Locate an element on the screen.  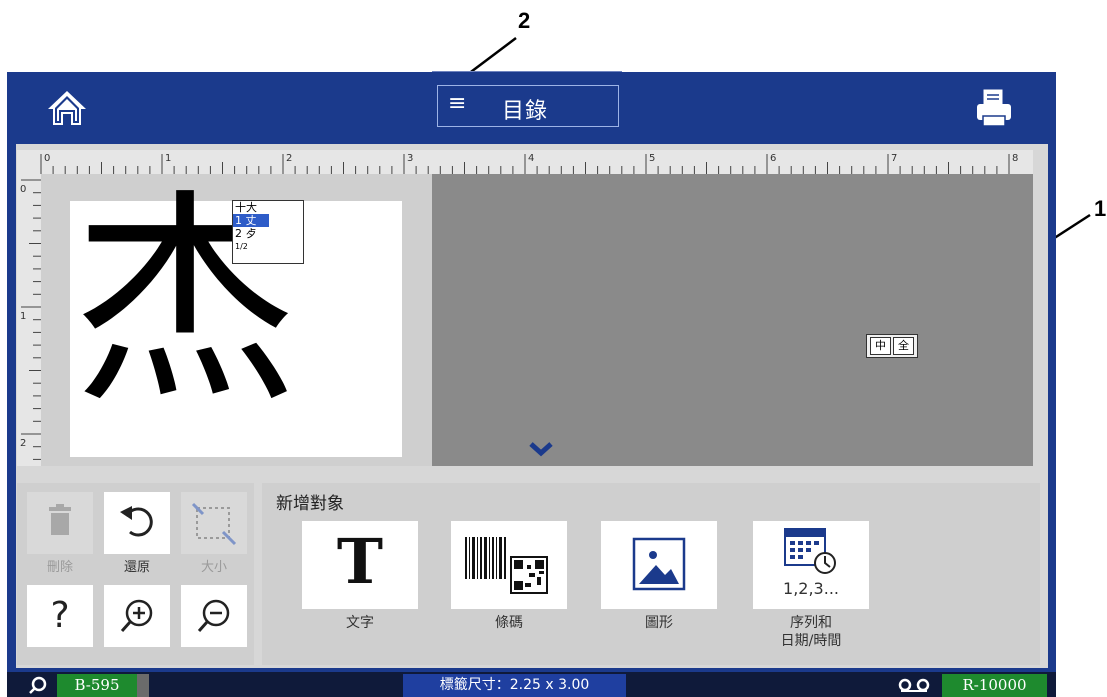
add-serial-label-1: 序列和 is located at coordinates (811, 623).